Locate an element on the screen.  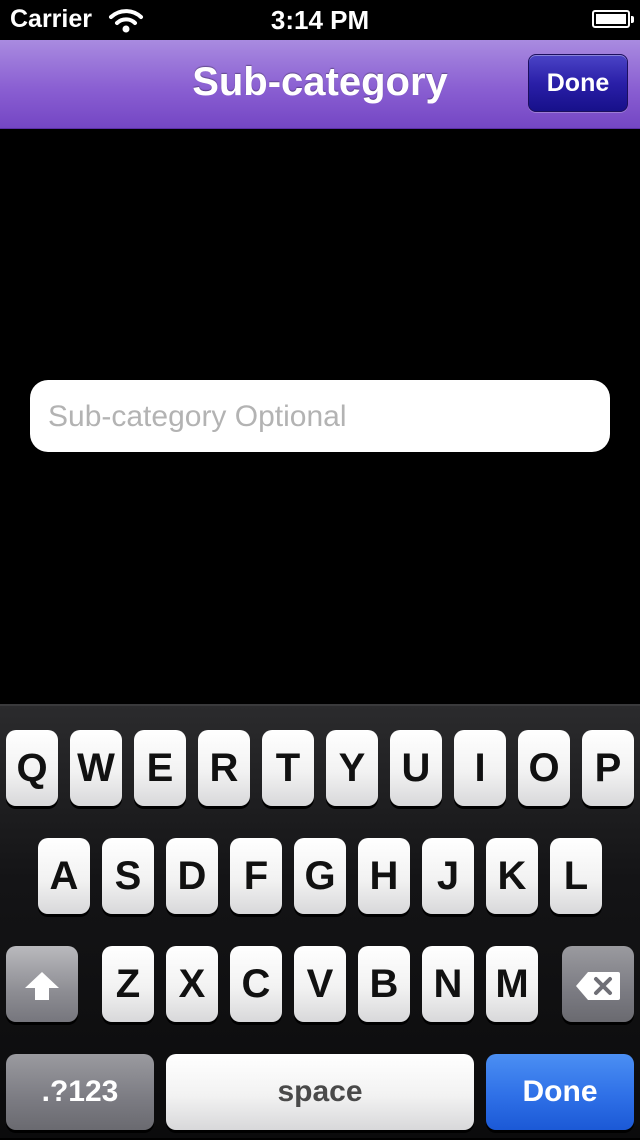
key-v: V is located at coordinates (320, 984).